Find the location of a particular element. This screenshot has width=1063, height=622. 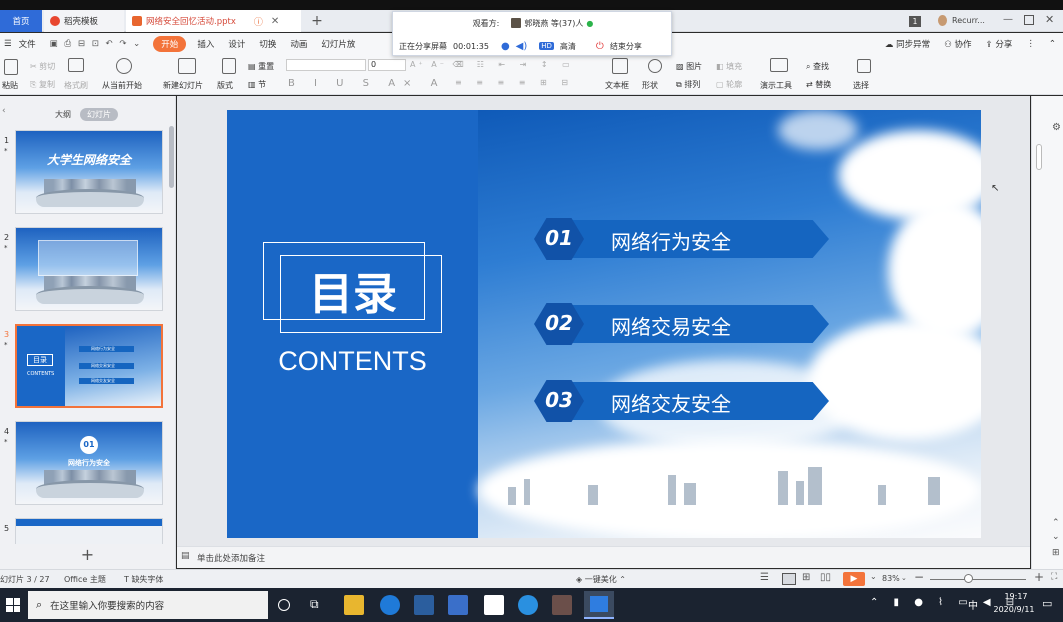

clock-time: 19:17 is located at coordinates (1016, 596).